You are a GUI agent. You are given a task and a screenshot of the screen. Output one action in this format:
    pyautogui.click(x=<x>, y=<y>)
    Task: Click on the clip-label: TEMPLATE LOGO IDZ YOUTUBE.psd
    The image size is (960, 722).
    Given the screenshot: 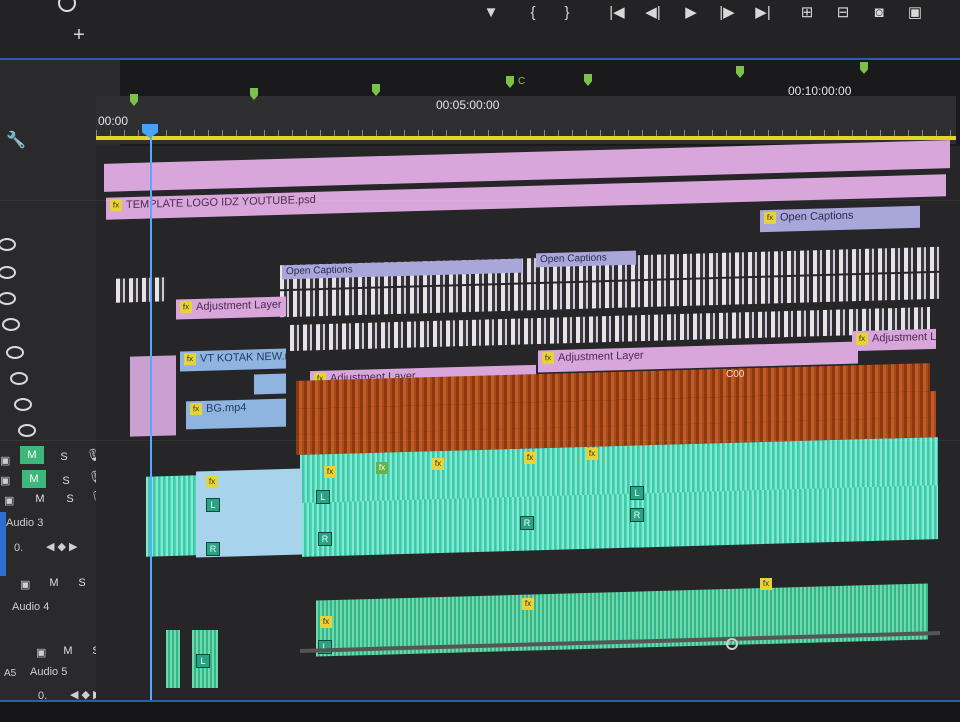 What is the action you would take?
    pyautogui.click(x=221, y=202)
    